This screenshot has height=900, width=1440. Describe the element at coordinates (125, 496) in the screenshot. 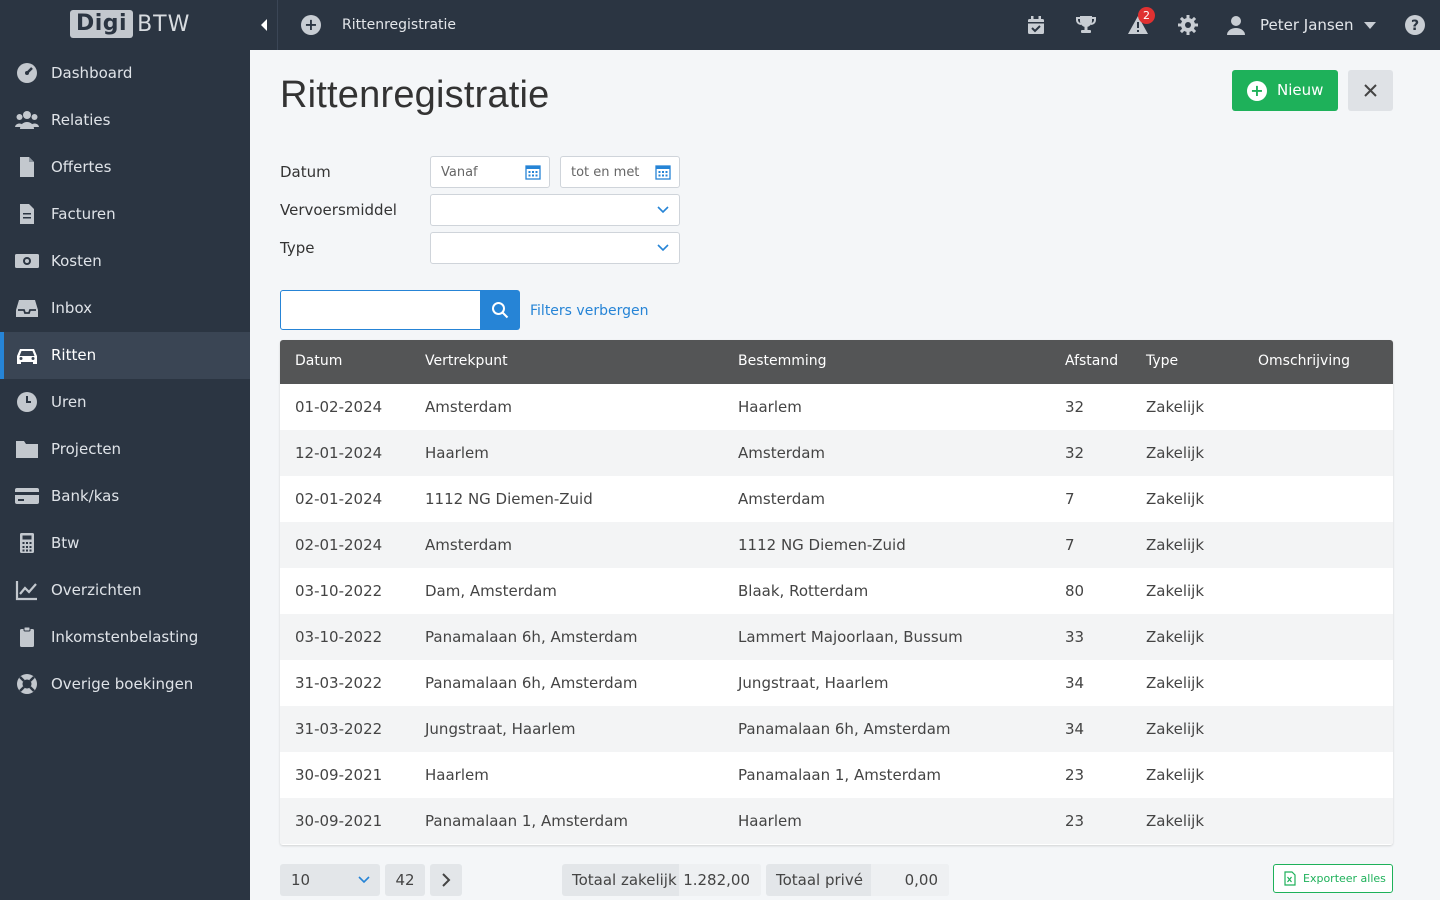

I see `sidebar-item-bank-kas: Bank/kas` at that location.